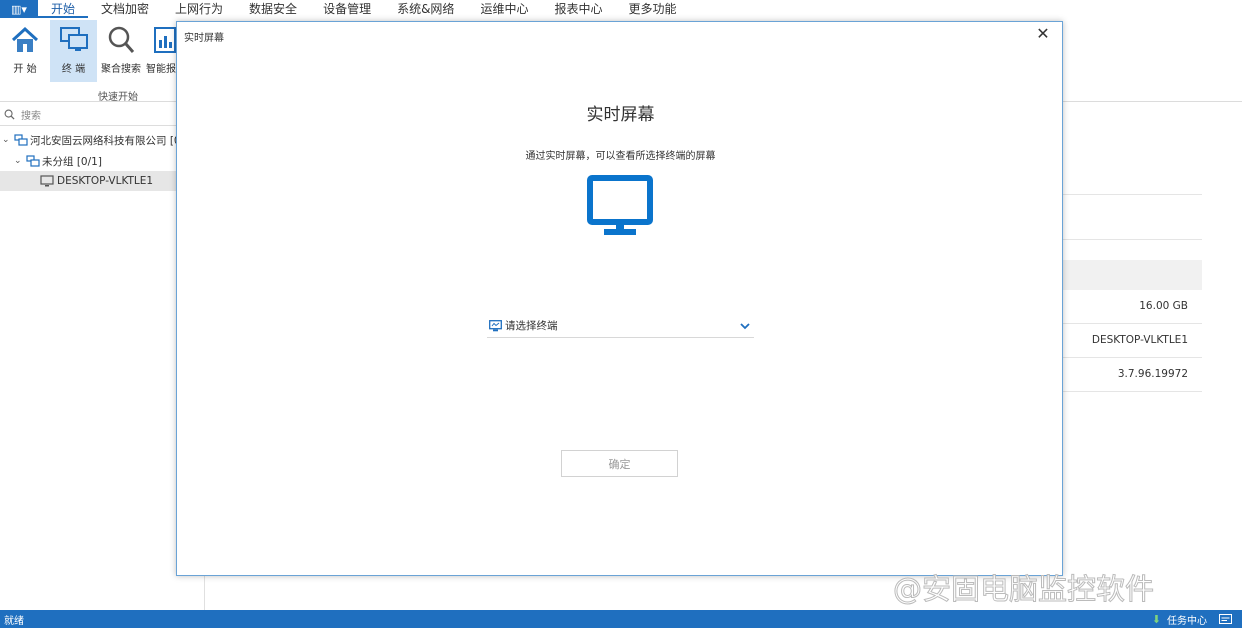  Describe the element at coordinates (72, 161) in the screenshot. I see `tree-node-ungrouped-label: 未分组 [0/1]` at that location.